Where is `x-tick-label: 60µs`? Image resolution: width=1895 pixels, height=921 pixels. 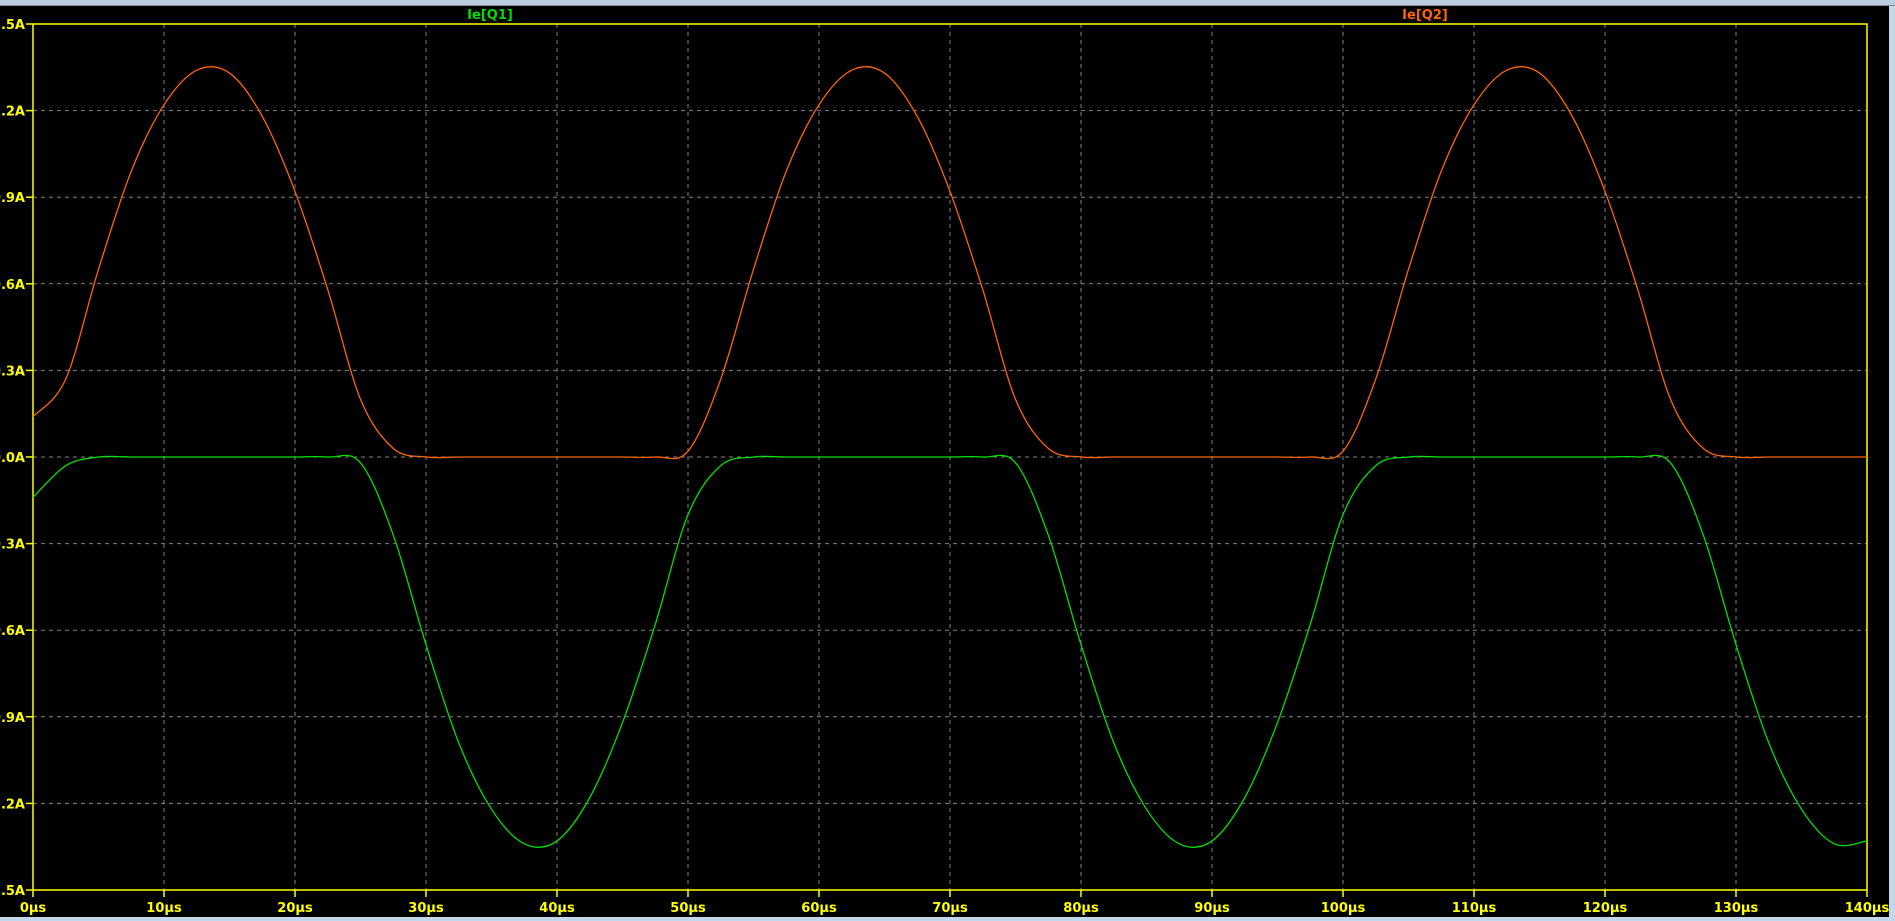
x-tick-label: 60µs is located at coordinates (819, 908).